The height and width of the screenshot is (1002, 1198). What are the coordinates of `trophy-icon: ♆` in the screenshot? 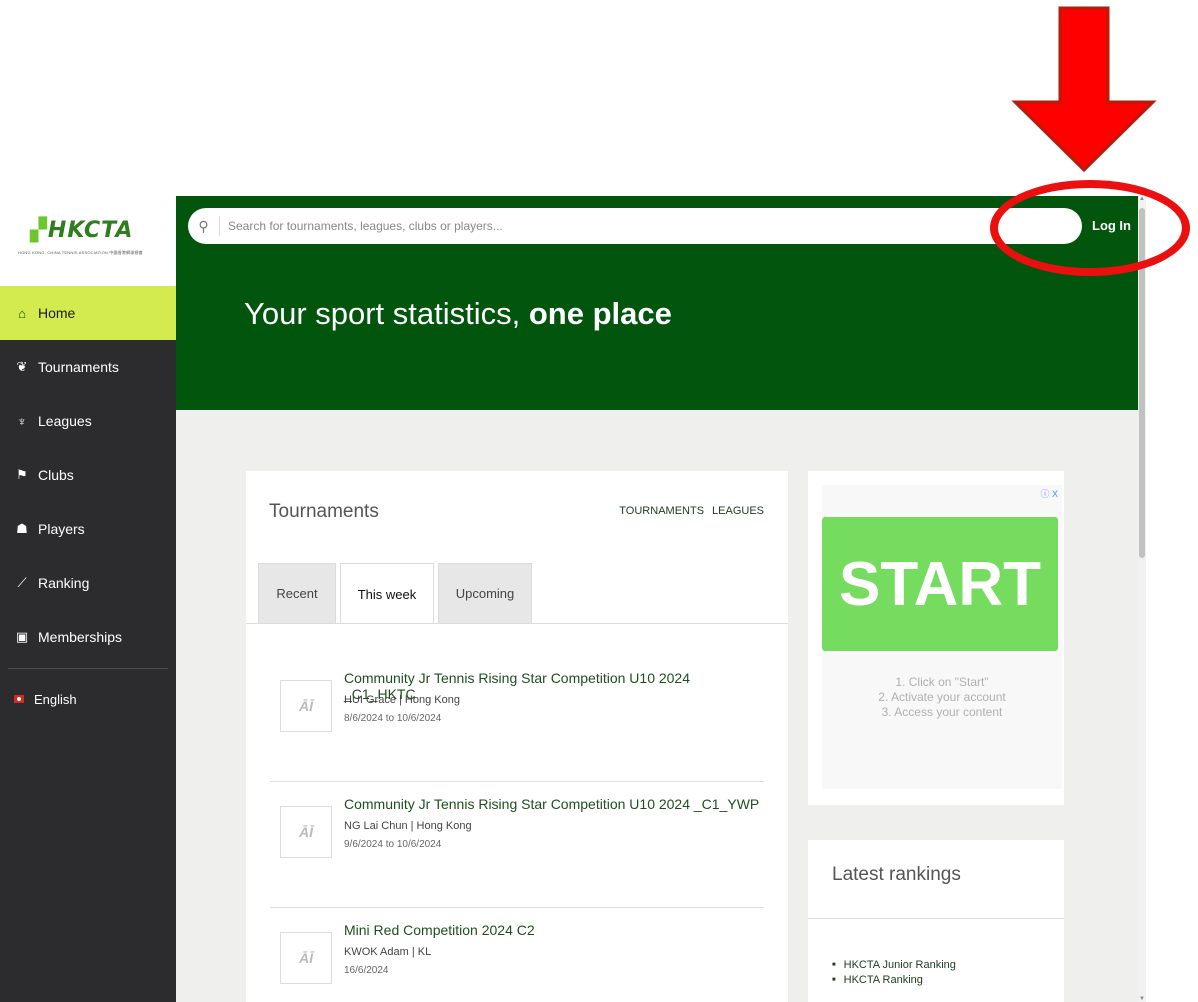 It's located at (22, 421).